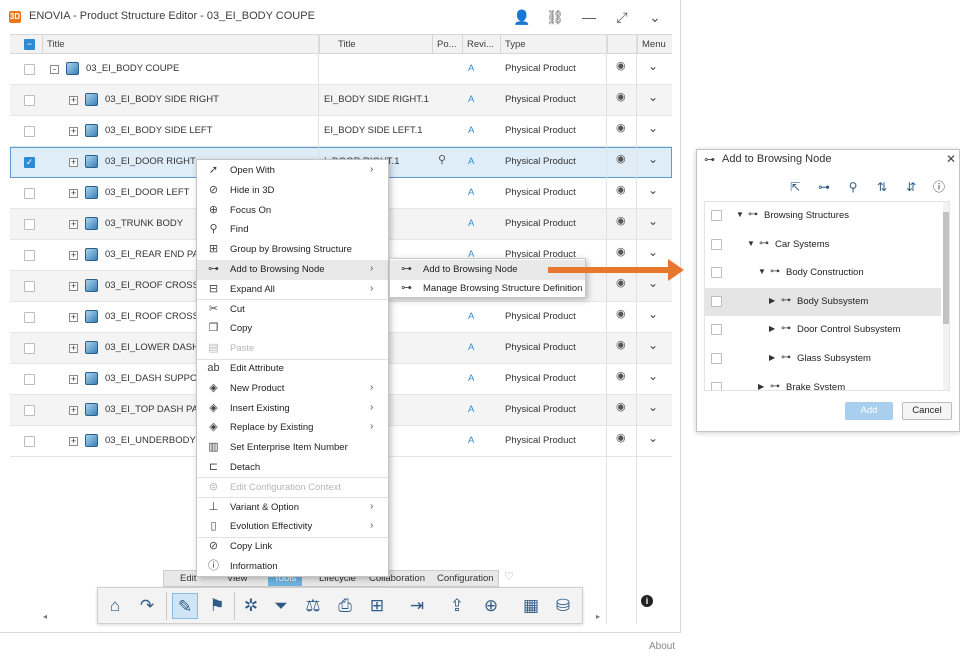 This screenshot has height=661, width=960. I want to click on link-icon: ⛓, so click(555, 17).